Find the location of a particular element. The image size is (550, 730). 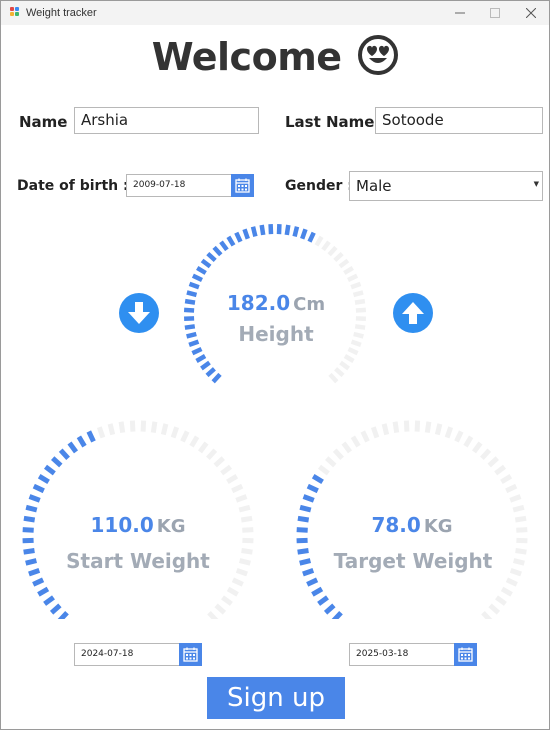

target-weight-value: 78.0 is located at coordinates (396, 525).